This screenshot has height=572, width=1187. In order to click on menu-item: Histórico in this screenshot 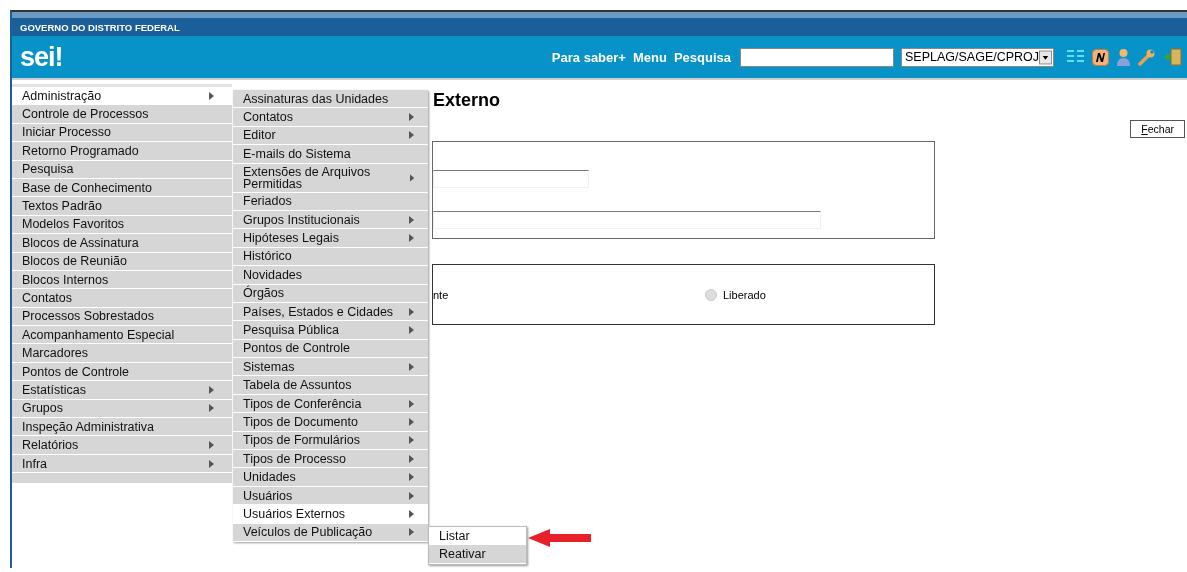, I will do `click(330, 257)`.